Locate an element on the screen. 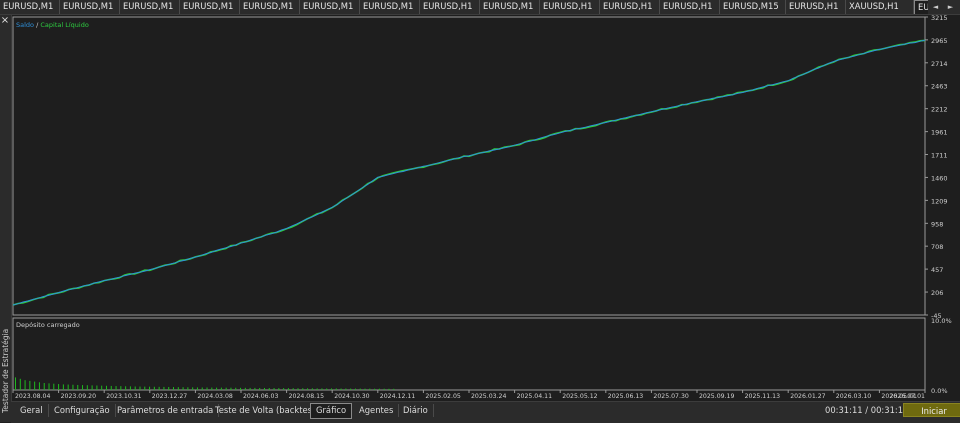 This screenshot has width=960, height=423. close-icon: × is located at coordinates (5, 21).